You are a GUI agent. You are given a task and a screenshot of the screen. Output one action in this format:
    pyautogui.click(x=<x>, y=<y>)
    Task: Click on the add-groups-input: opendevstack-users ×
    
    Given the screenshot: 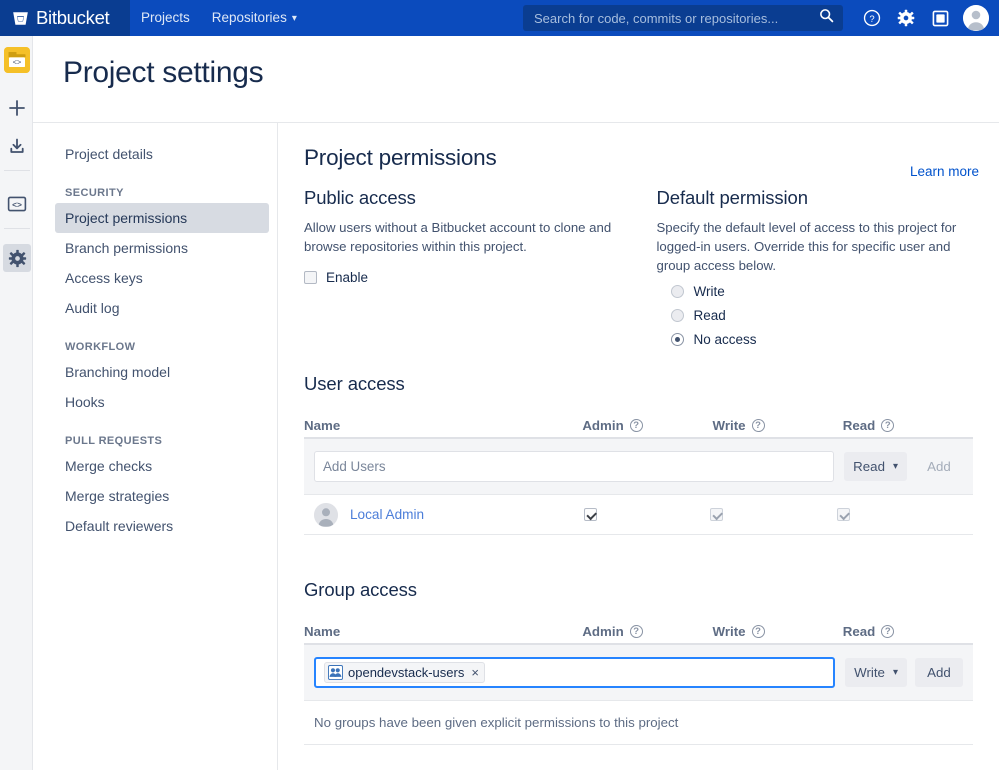 What is the action you would take?
    pyautogui.click(x=575, y=672)
    